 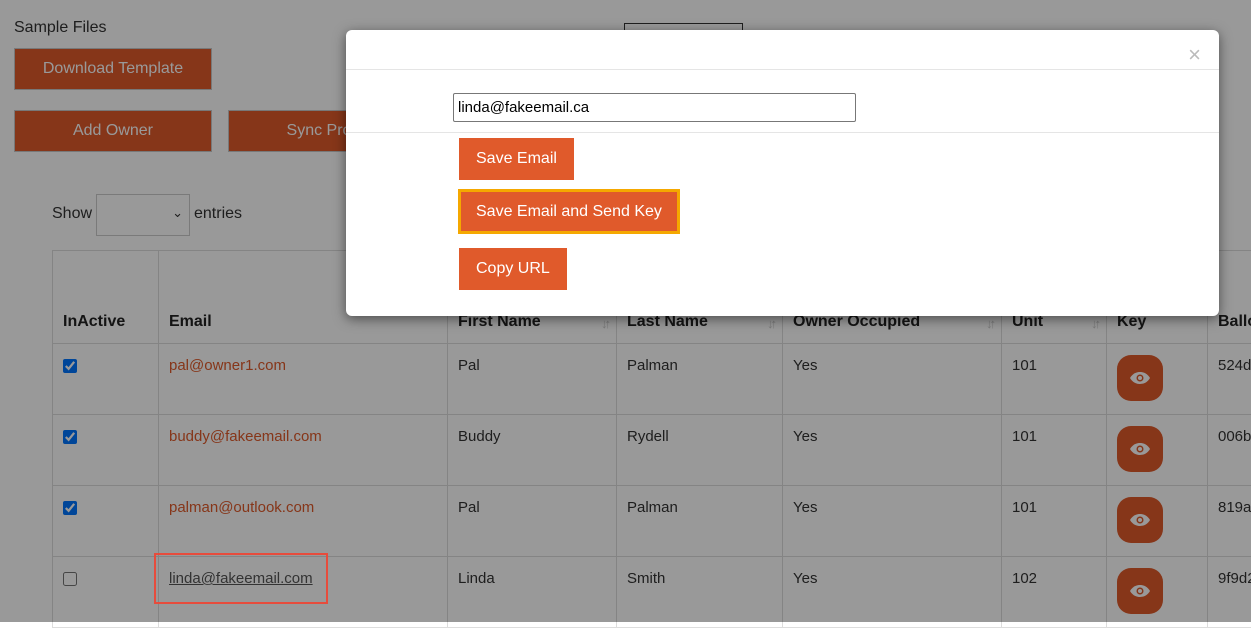 I want to click on email-input, so click(x=654, y=107).